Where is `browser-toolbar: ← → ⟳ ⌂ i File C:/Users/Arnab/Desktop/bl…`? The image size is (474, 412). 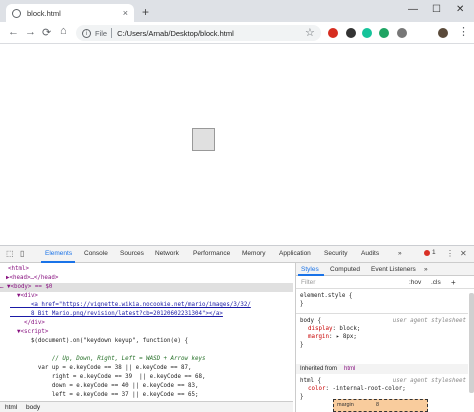
browser-toolbar: ← → ⟳ ⌂ i File C:/Users/Arnab/Desktop/bl… is located at coordinates (237, 33).